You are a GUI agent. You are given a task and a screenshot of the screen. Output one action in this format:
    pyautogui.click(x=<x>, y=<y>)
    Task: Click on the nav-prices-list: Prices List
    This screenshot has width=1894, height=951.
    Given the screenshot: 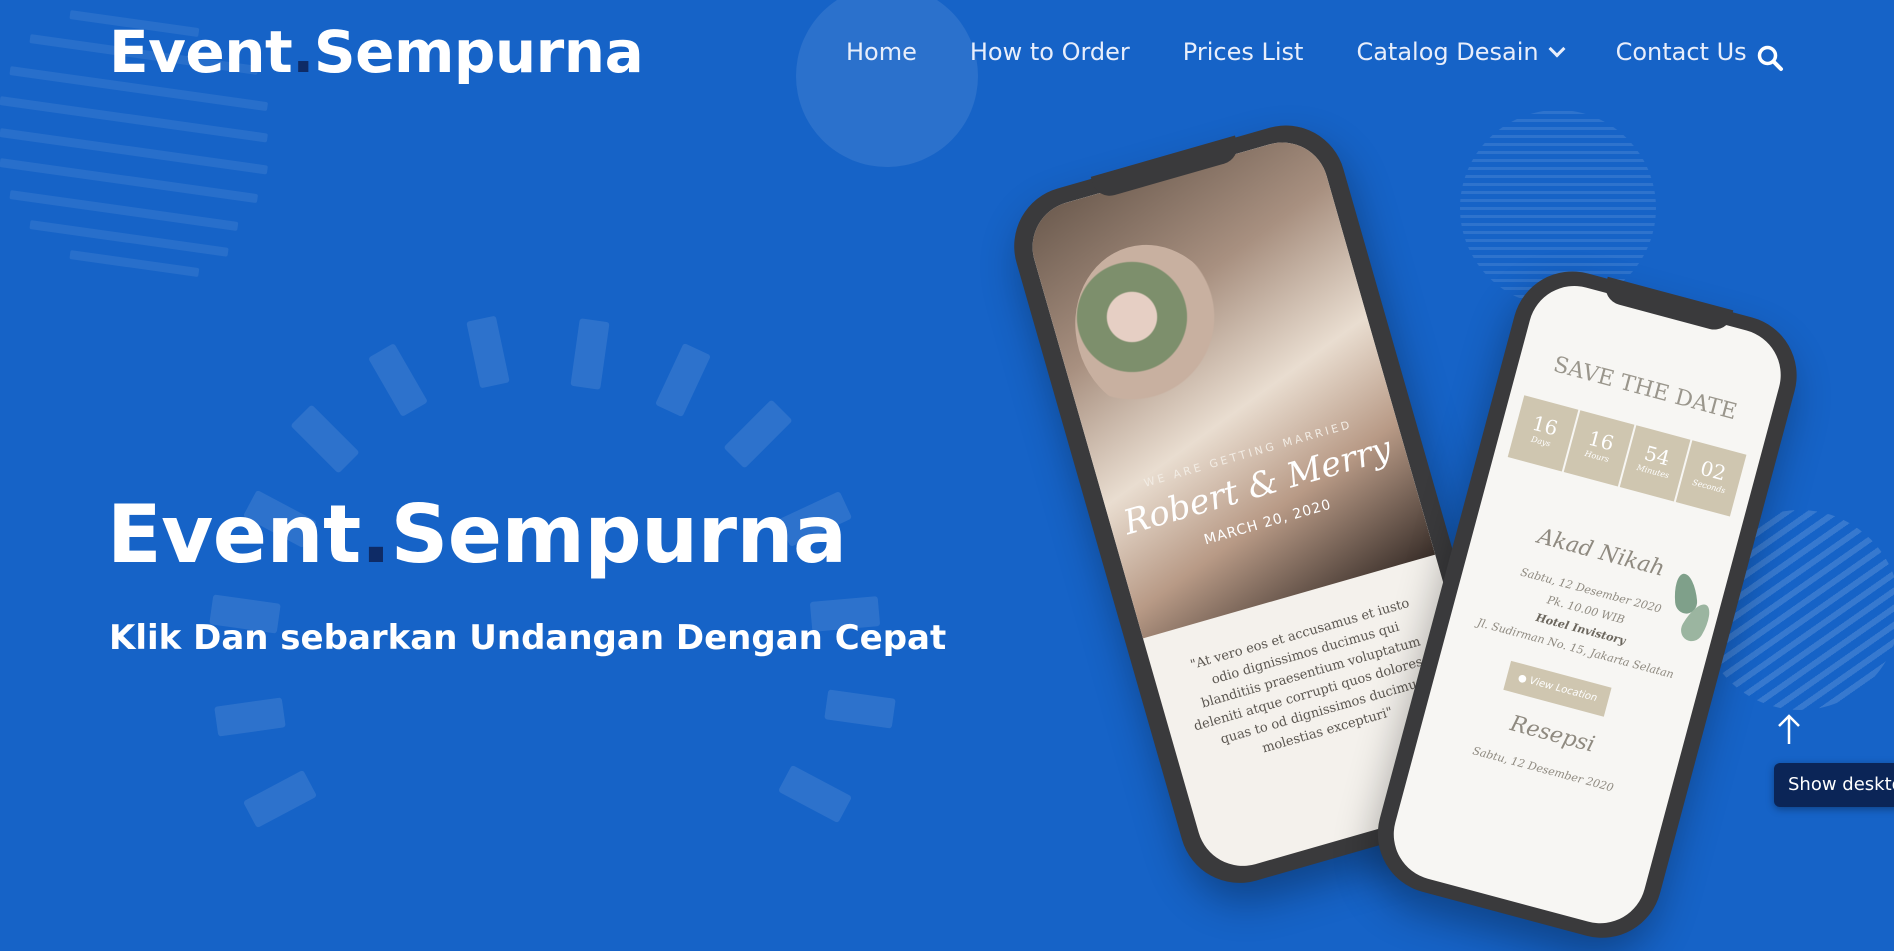 What is the action you would take?
    pyautogui.click(x=1243, y=52)
    